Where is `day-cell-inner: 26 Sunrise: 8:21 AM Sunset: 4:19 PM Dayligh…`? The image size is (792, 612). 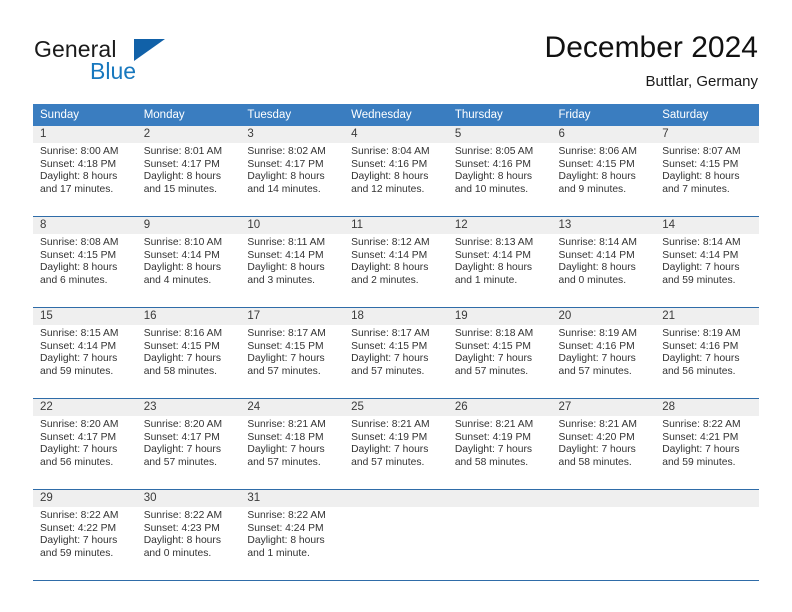
day-cell-inner: 26 Sunrise: 8:21 AM Sunset: 4:19 PM Dayligh… is located at coordinates (499, 444).